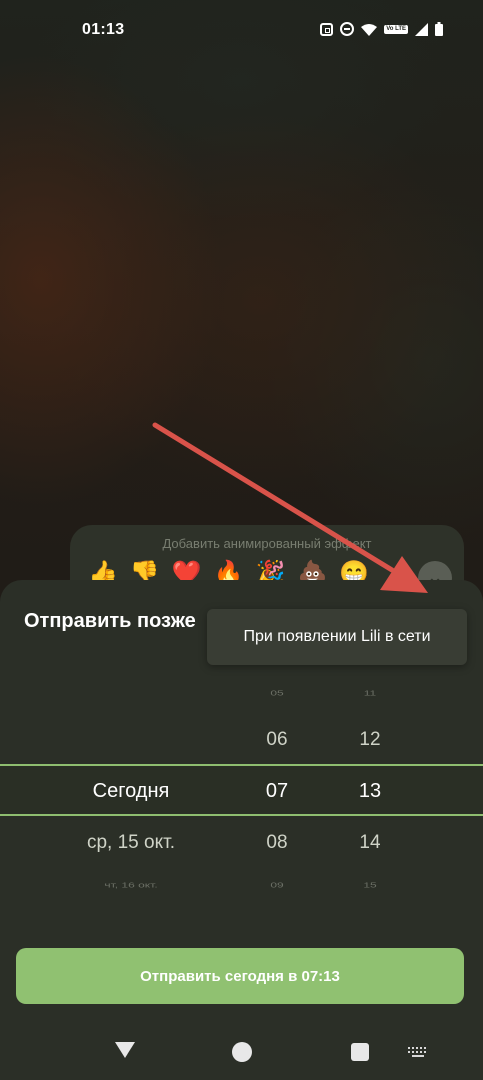 The image size is (483, 1080). I want to click on send-scheduled-button: Отправить сегодня в 07:13, so click(240, 976).